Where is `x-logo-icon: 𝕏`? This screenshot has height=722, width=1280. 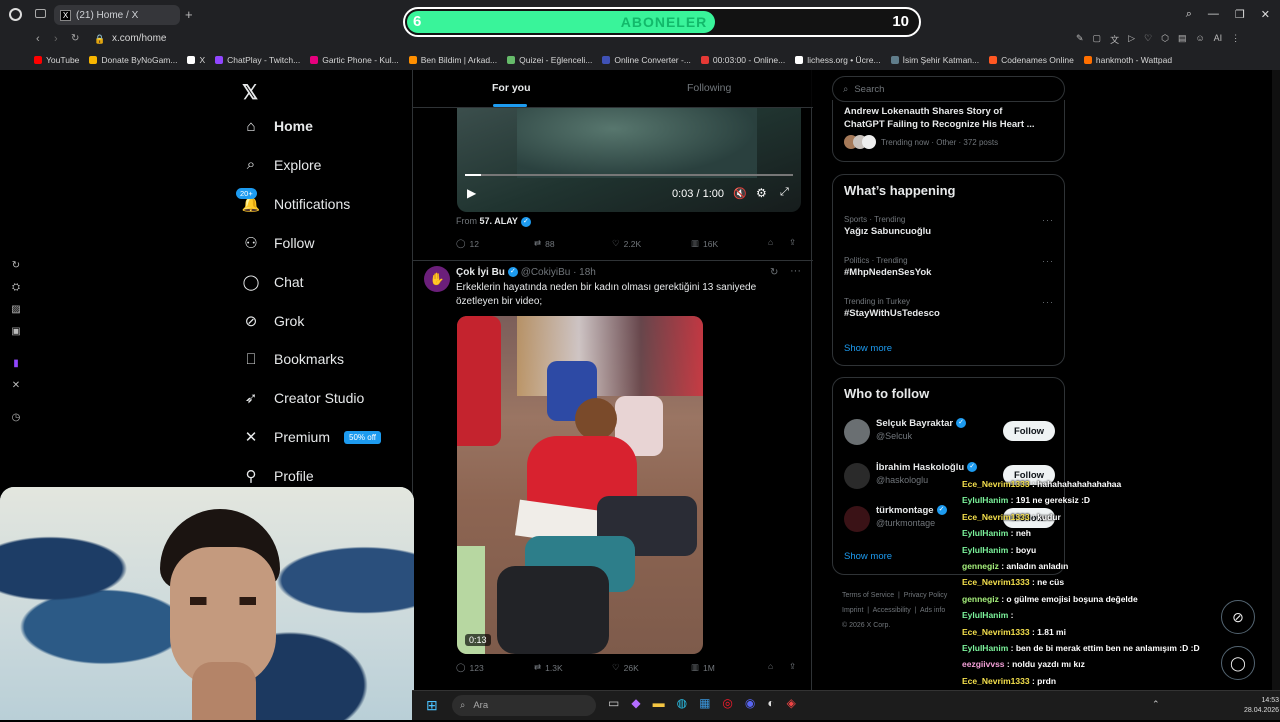 x-logo-icon: 𝕏 is located at coordinates (250, 92).